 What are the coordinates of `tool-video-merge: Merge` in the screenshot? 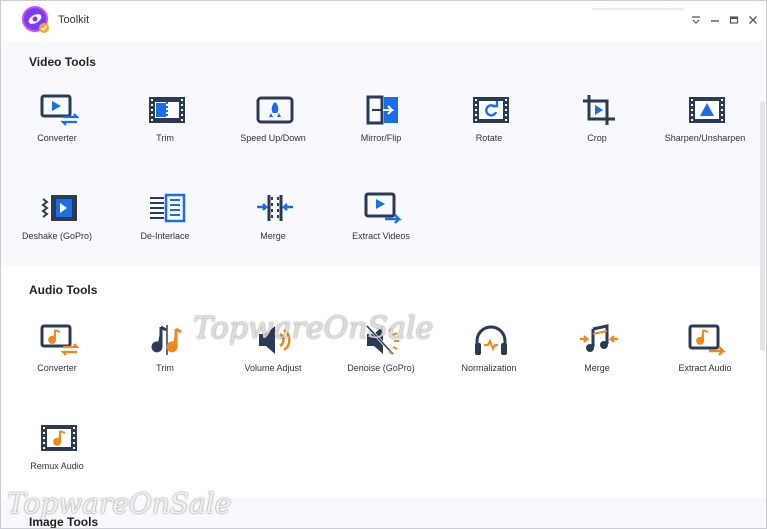 It's located at (273, 225).